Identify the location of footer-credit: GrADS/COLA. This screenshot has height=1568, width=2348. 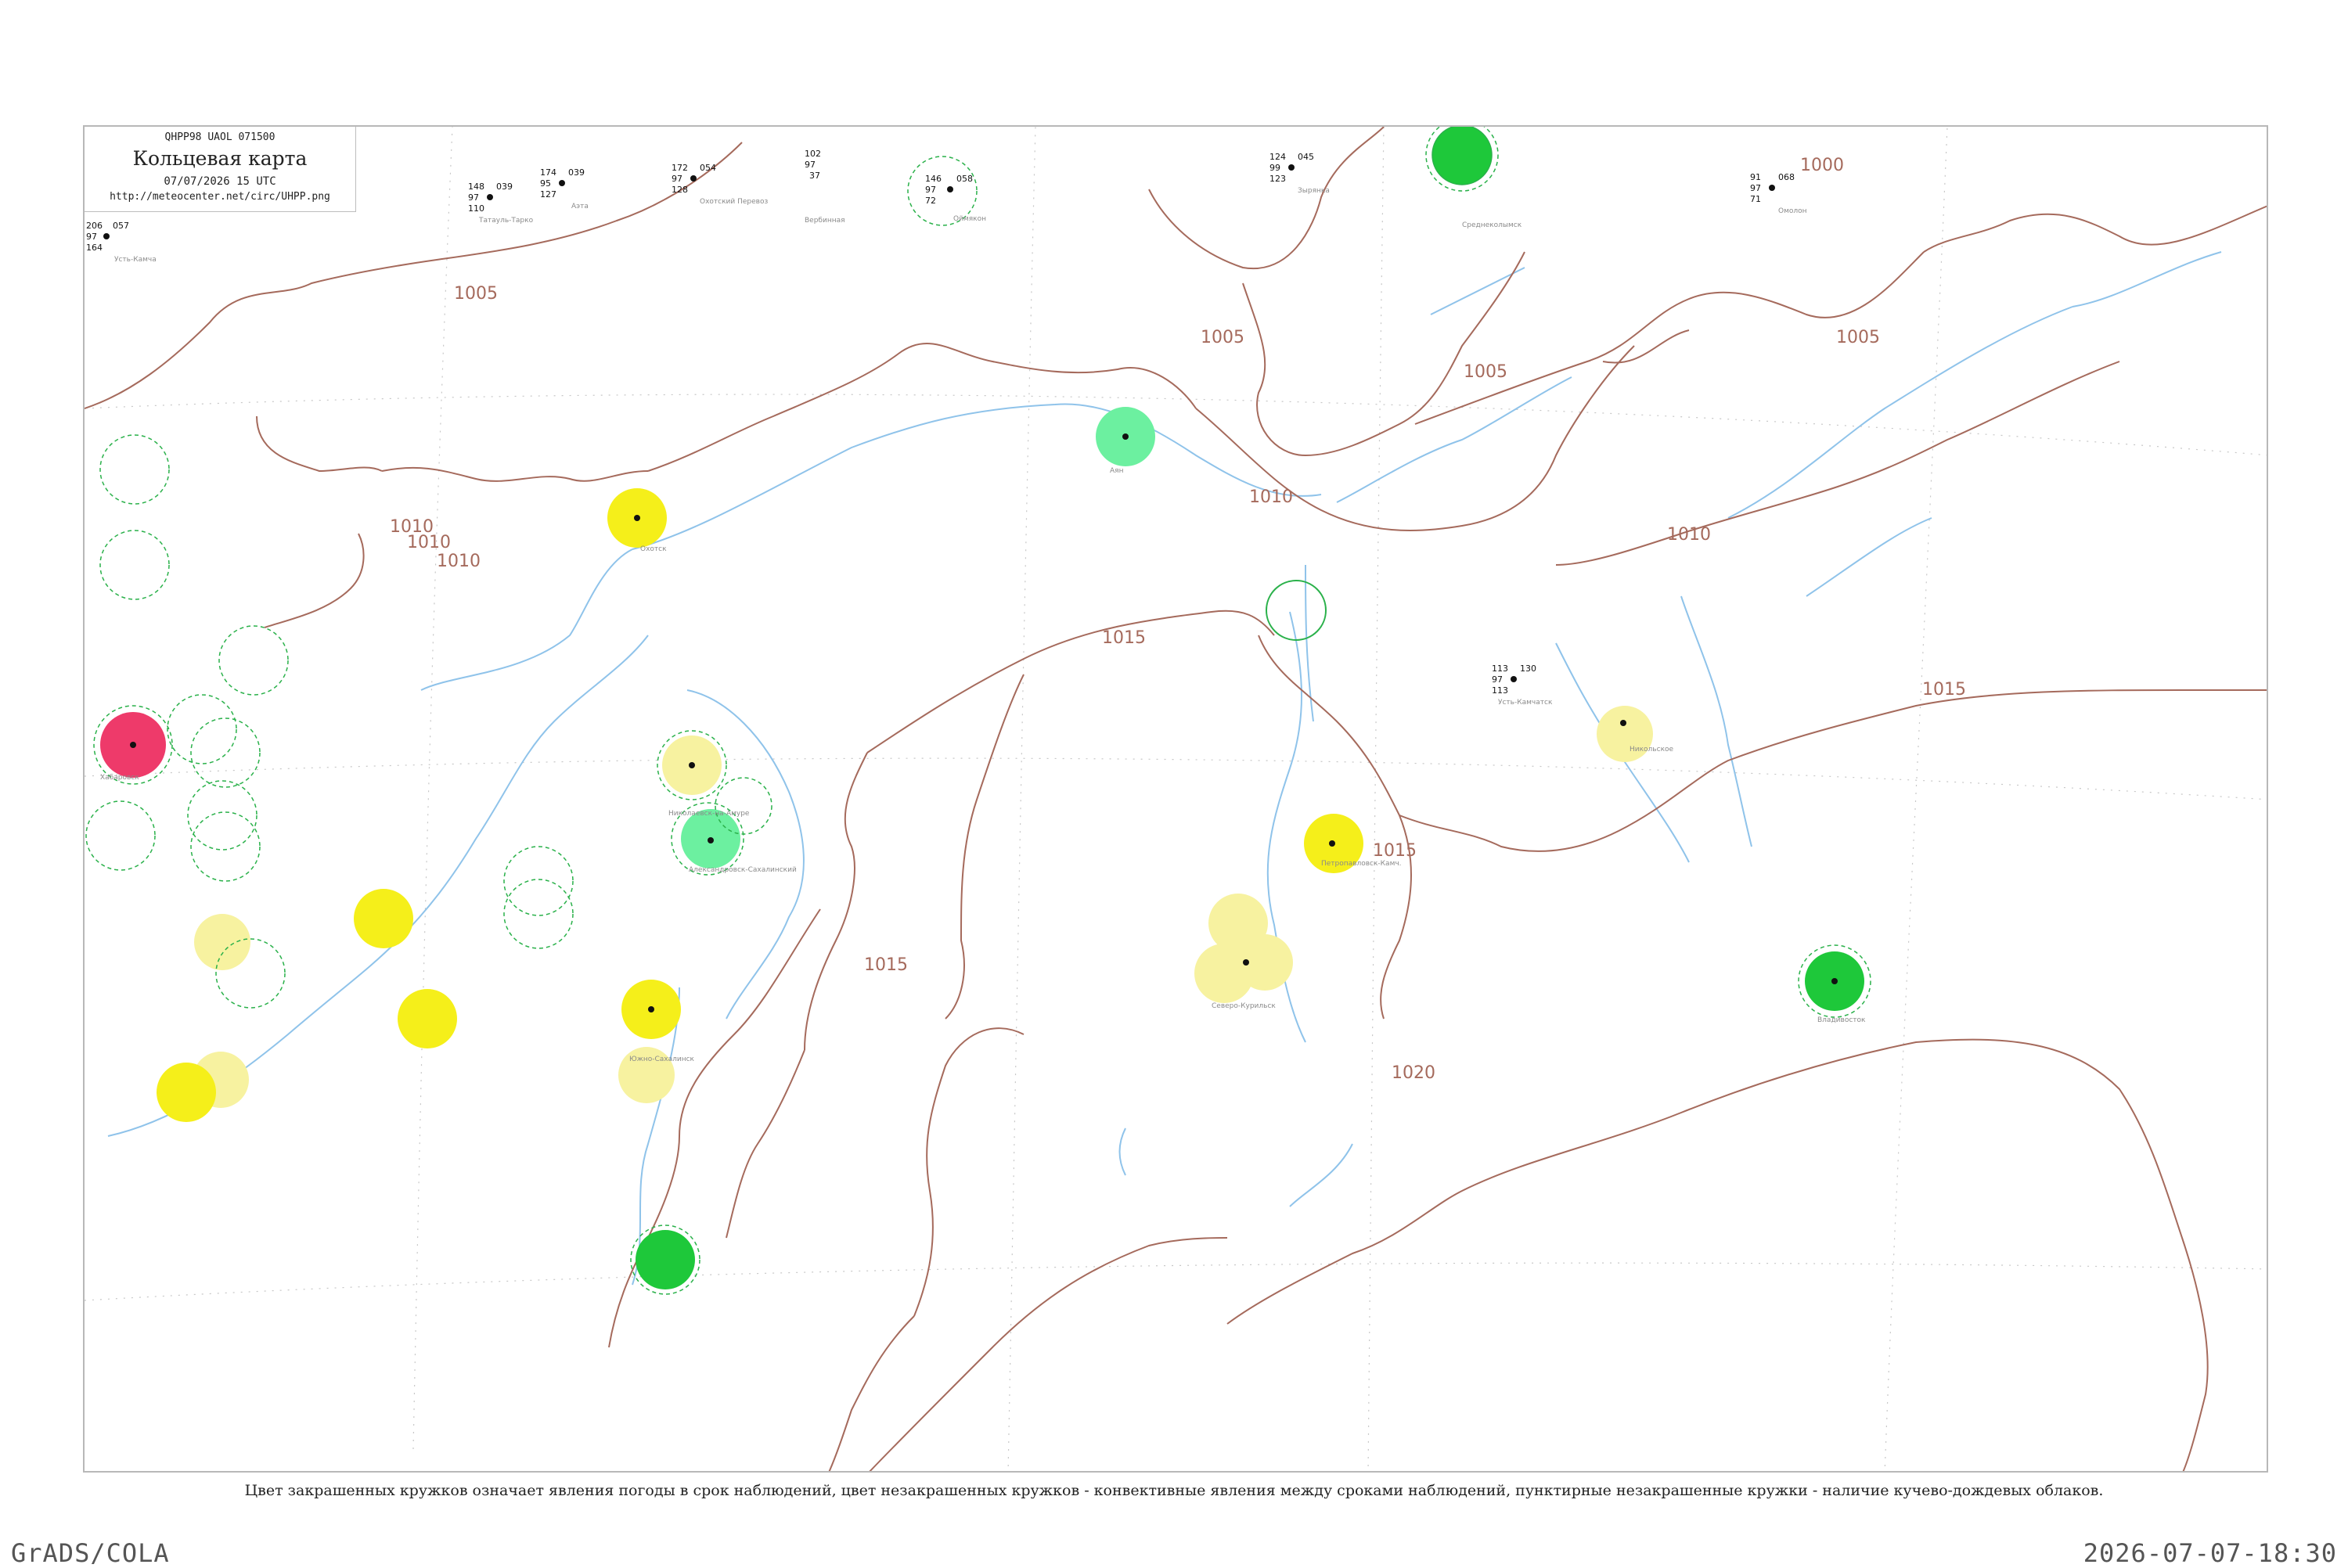
(90, 1553).